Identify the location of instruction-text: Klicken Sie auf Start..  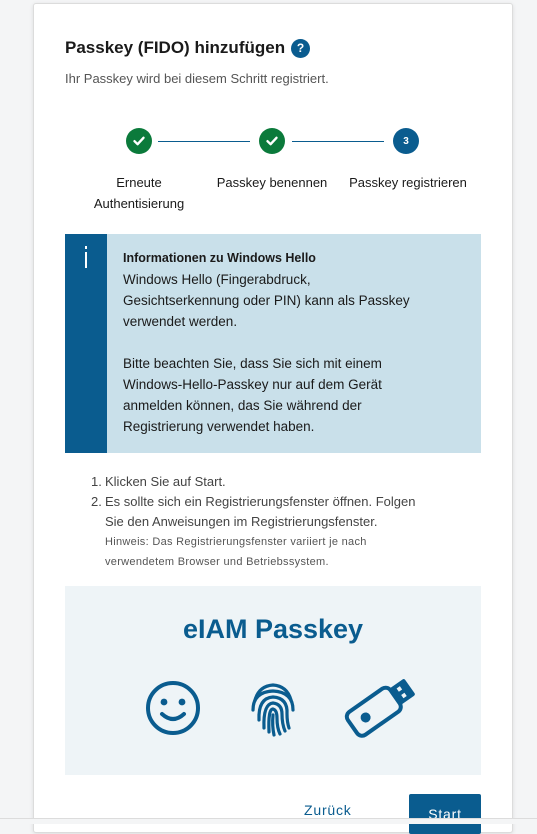
(165, 481).